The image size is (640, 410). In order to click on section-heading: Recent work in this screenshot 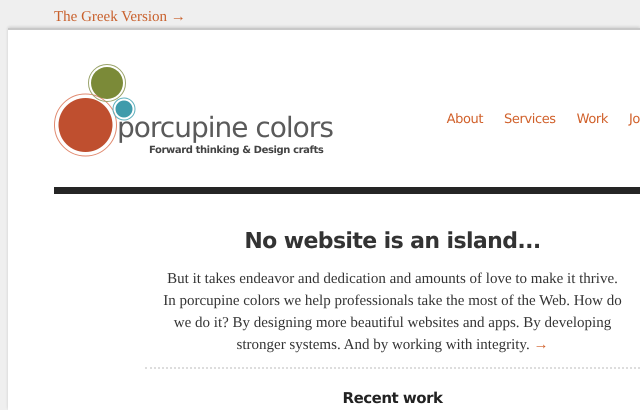, I will do `click(392, 398)`.